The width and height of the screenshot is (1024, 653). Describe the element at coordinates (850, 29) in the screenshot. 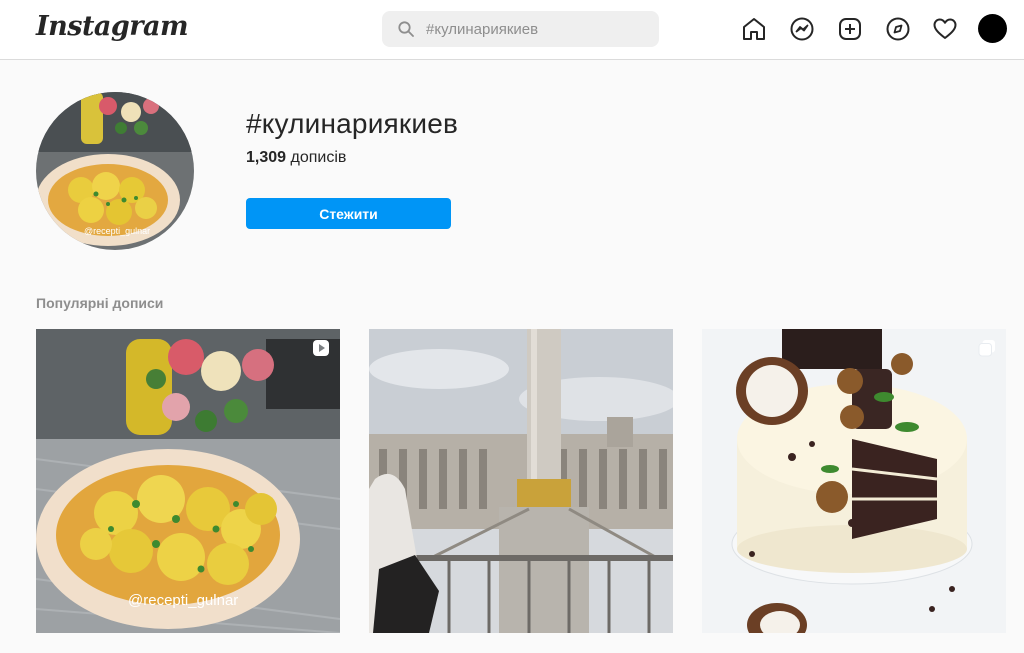

I see `new-post-icon` at that location.